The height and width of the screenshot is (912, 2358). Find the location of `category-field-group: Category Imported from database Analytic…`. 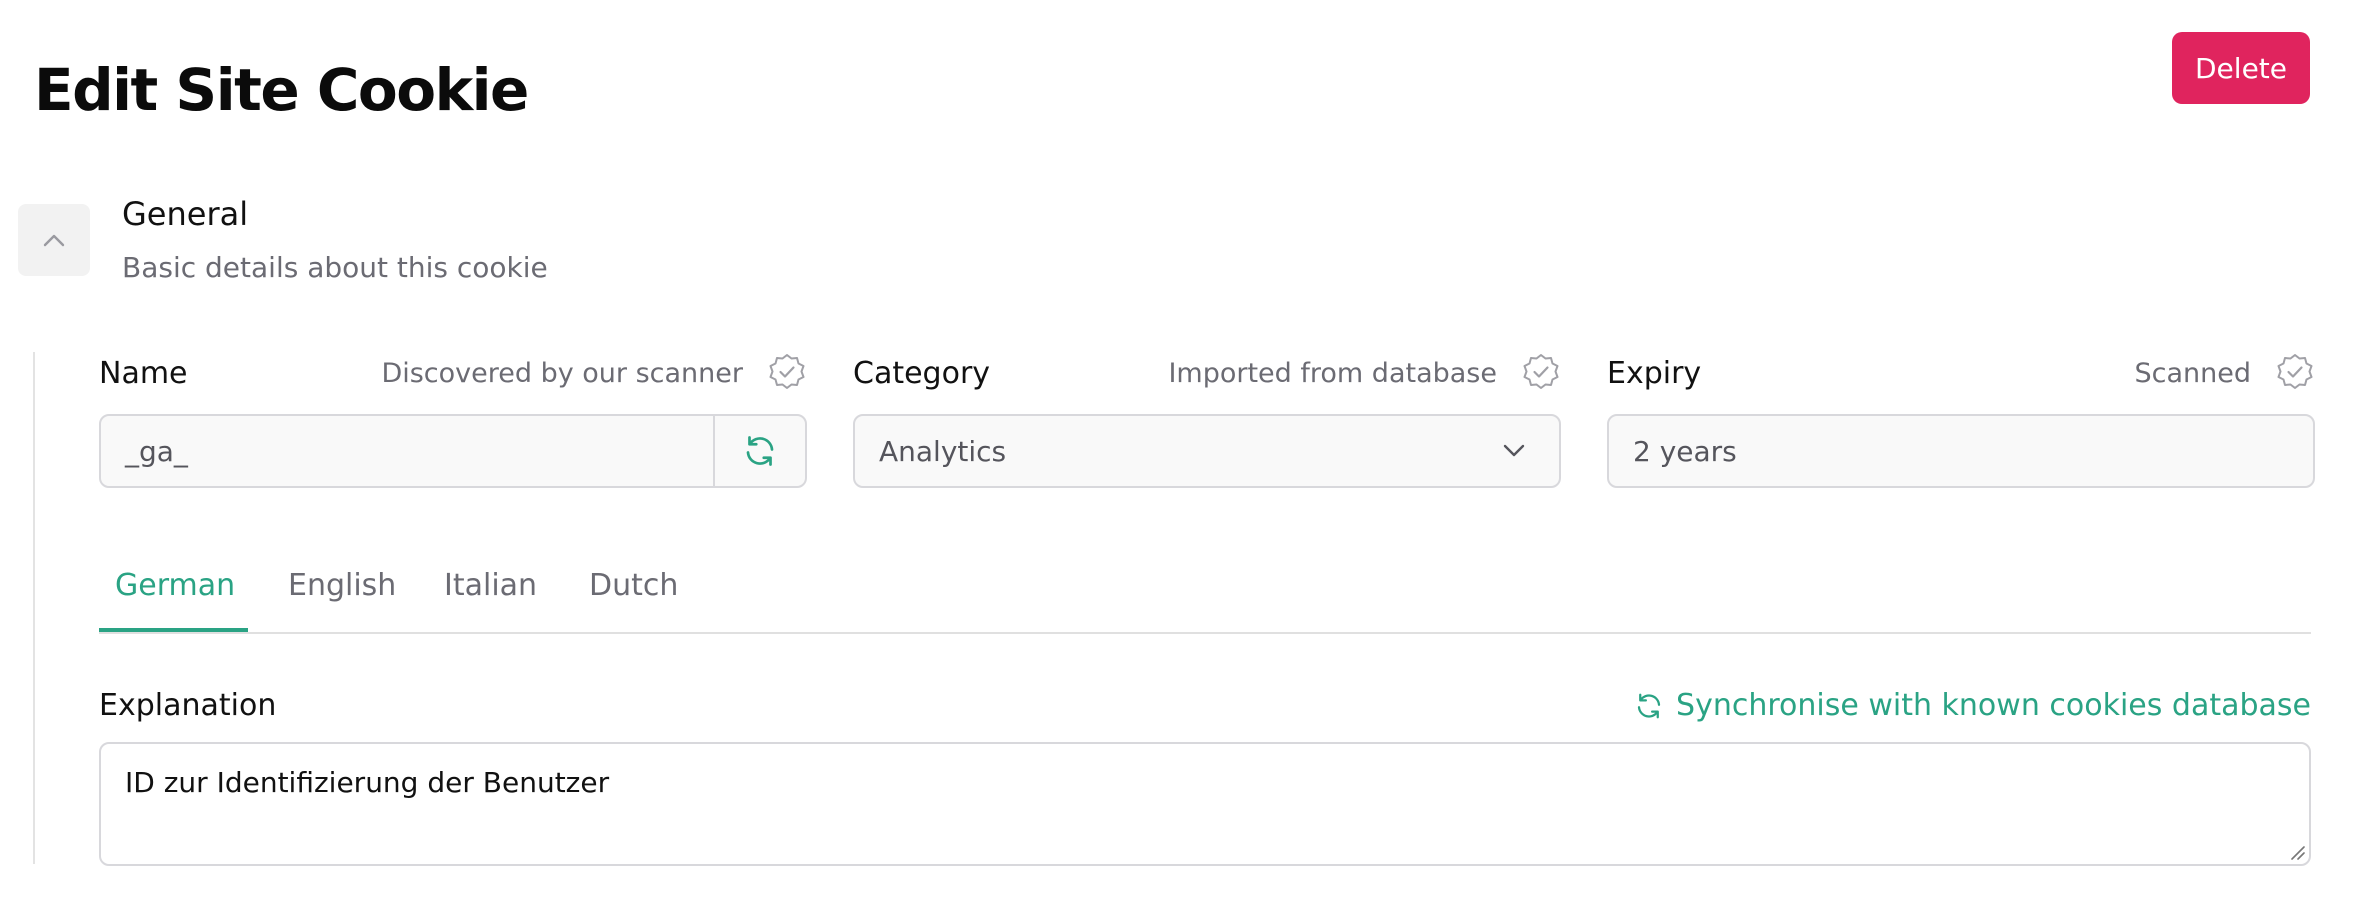

category-field-group: Category Imported from database Analytic… is located at coordinates (1207, 420).